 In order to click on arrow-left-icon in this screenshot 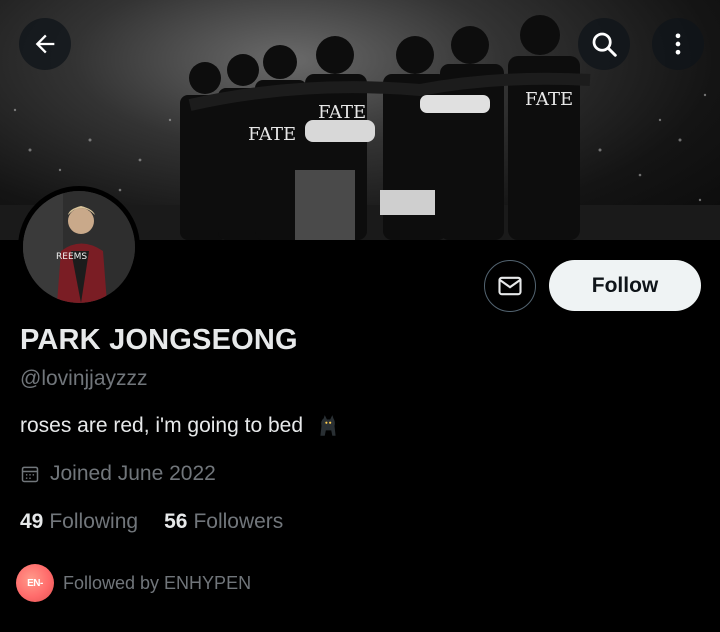, I will do `click(45, 44)`.